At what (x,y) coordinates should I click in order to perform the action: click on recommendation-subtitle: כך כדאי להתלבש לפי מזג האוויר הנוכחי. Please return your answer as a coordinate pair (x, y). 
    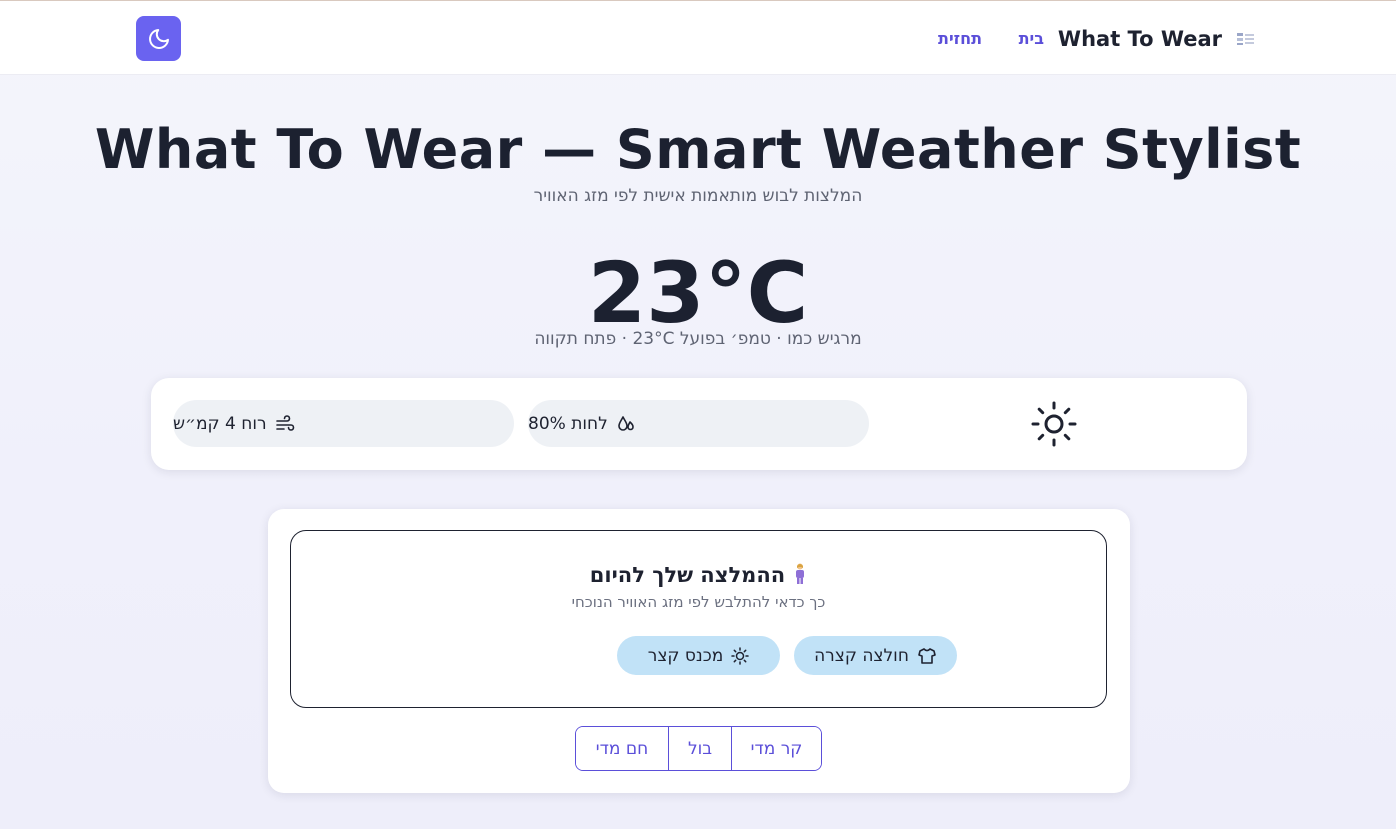
    Looking at the image, I should click on (698, 602).